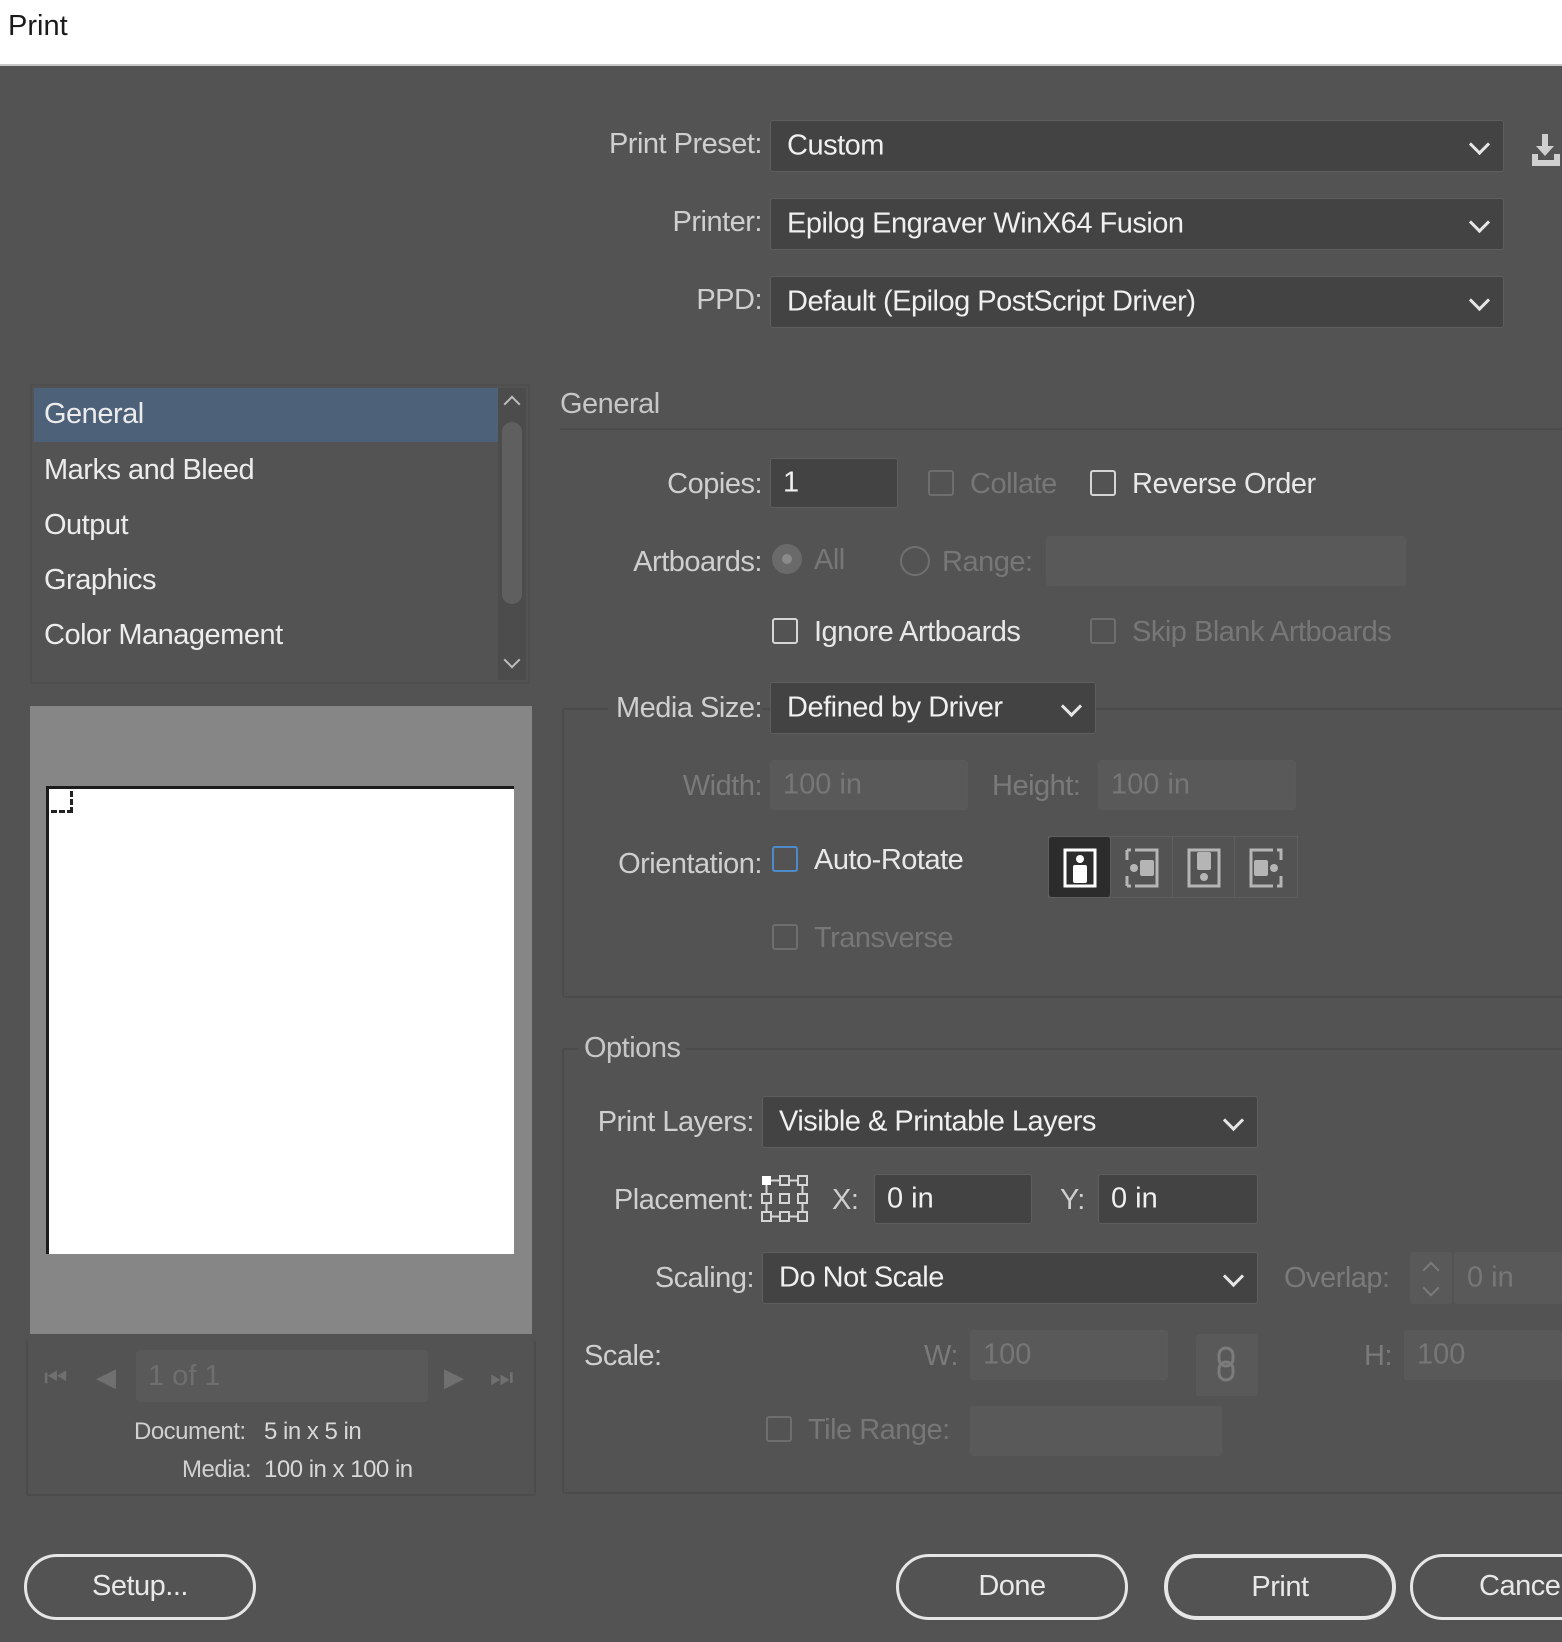  What do you see at coordinates (1072, 1200) in the screenshot?
I see `y-label: Y:` at bounding box center [1072, 1200].